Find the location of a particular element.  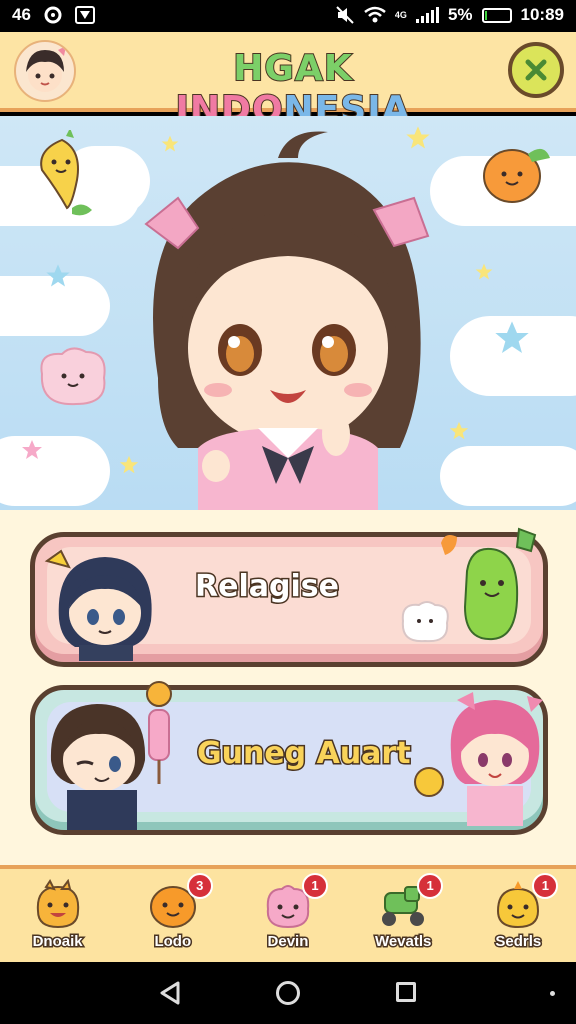

mute-icon is located at coordinates (345, 15).